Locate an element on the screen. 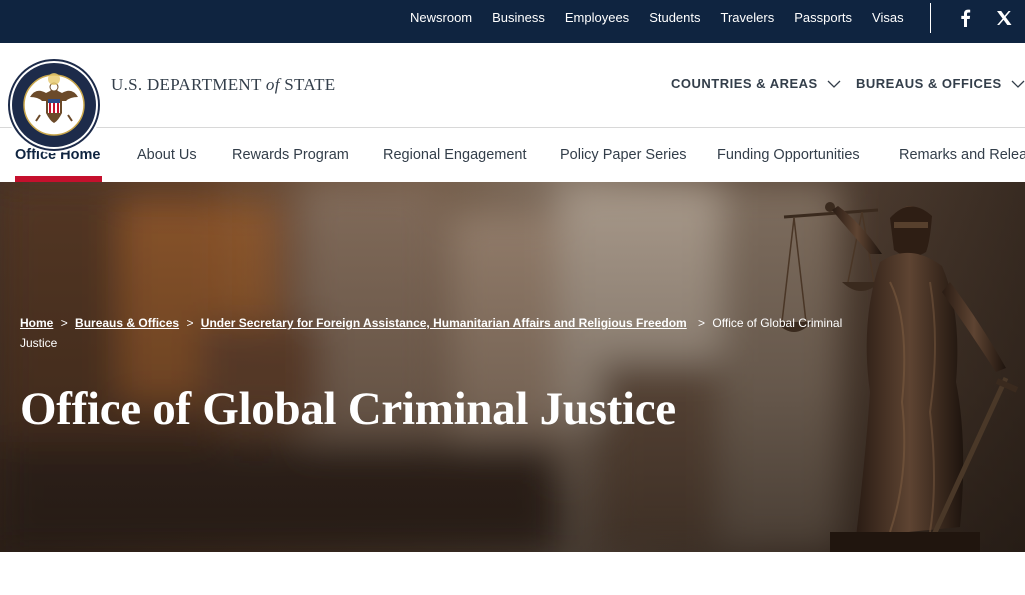  subnav-rewards-program: Rewards Program is located at coordinates (290, 155).